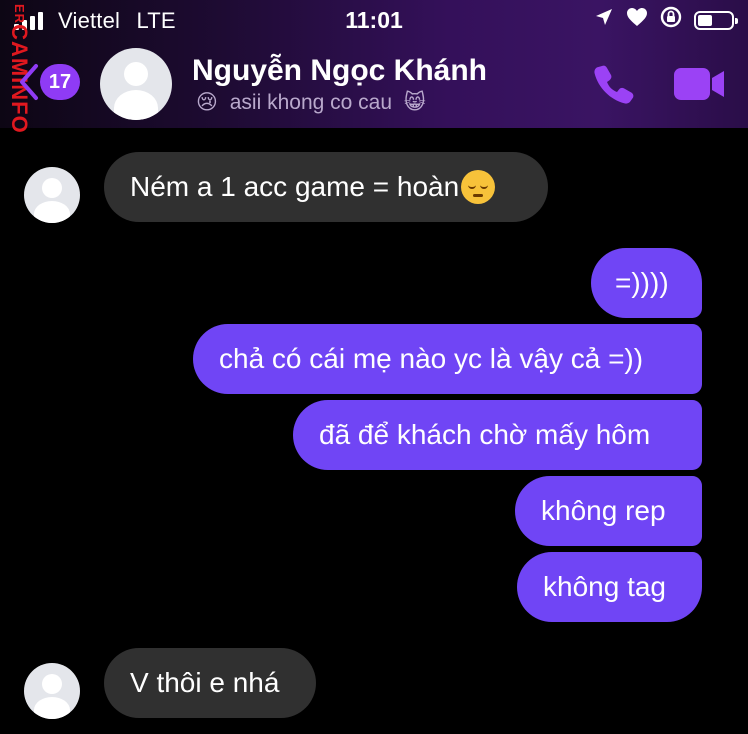 The height and width of the screenshot is (734, 748). I want to click on status-bar: Viettel LTE 11:01, so click(374, 20).